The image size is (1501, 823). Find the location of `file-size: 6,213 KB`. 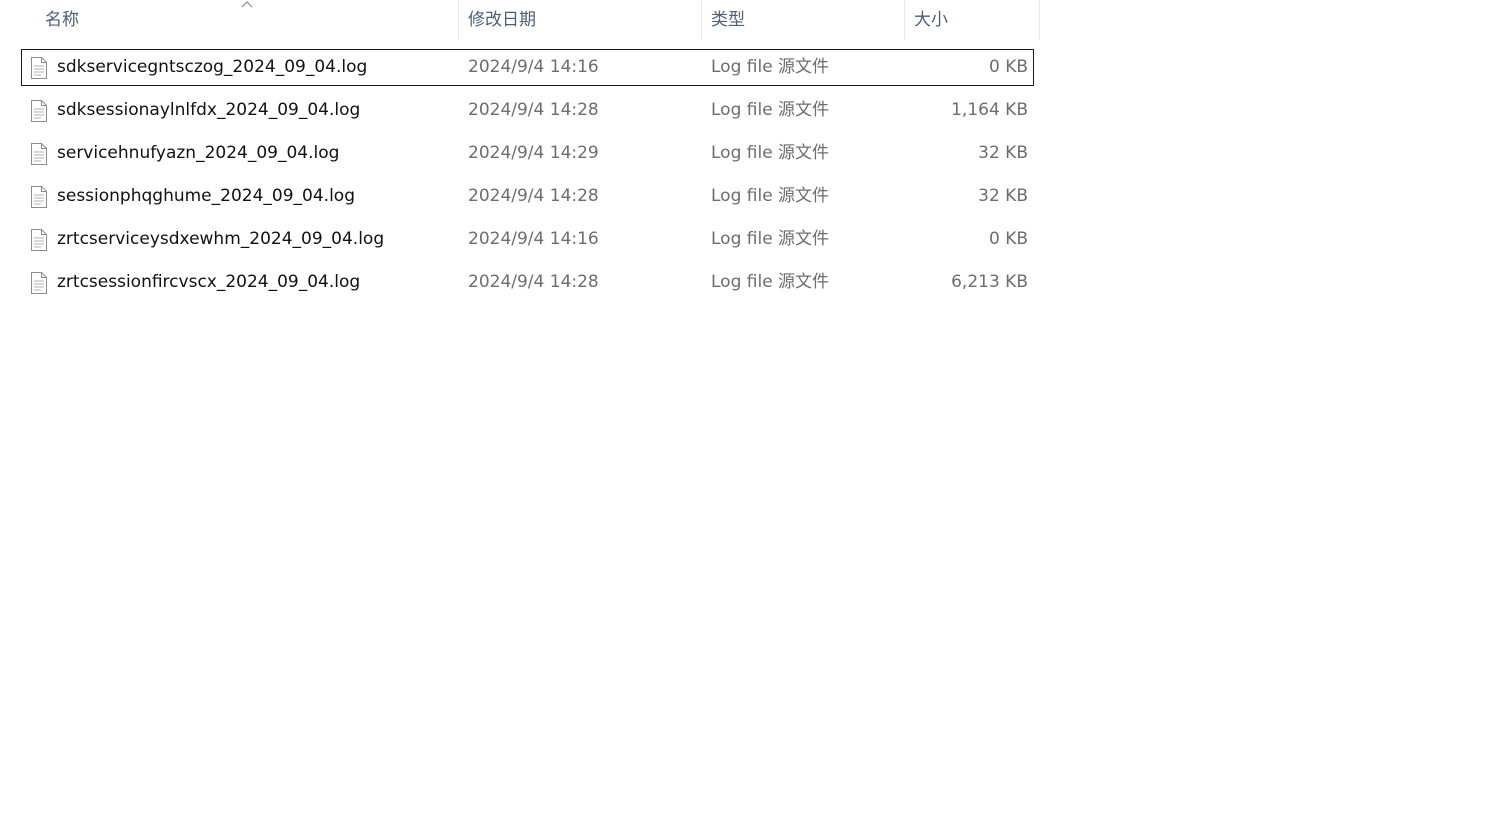

file-size: 6,213 KB is located at coordinates (989, 282).